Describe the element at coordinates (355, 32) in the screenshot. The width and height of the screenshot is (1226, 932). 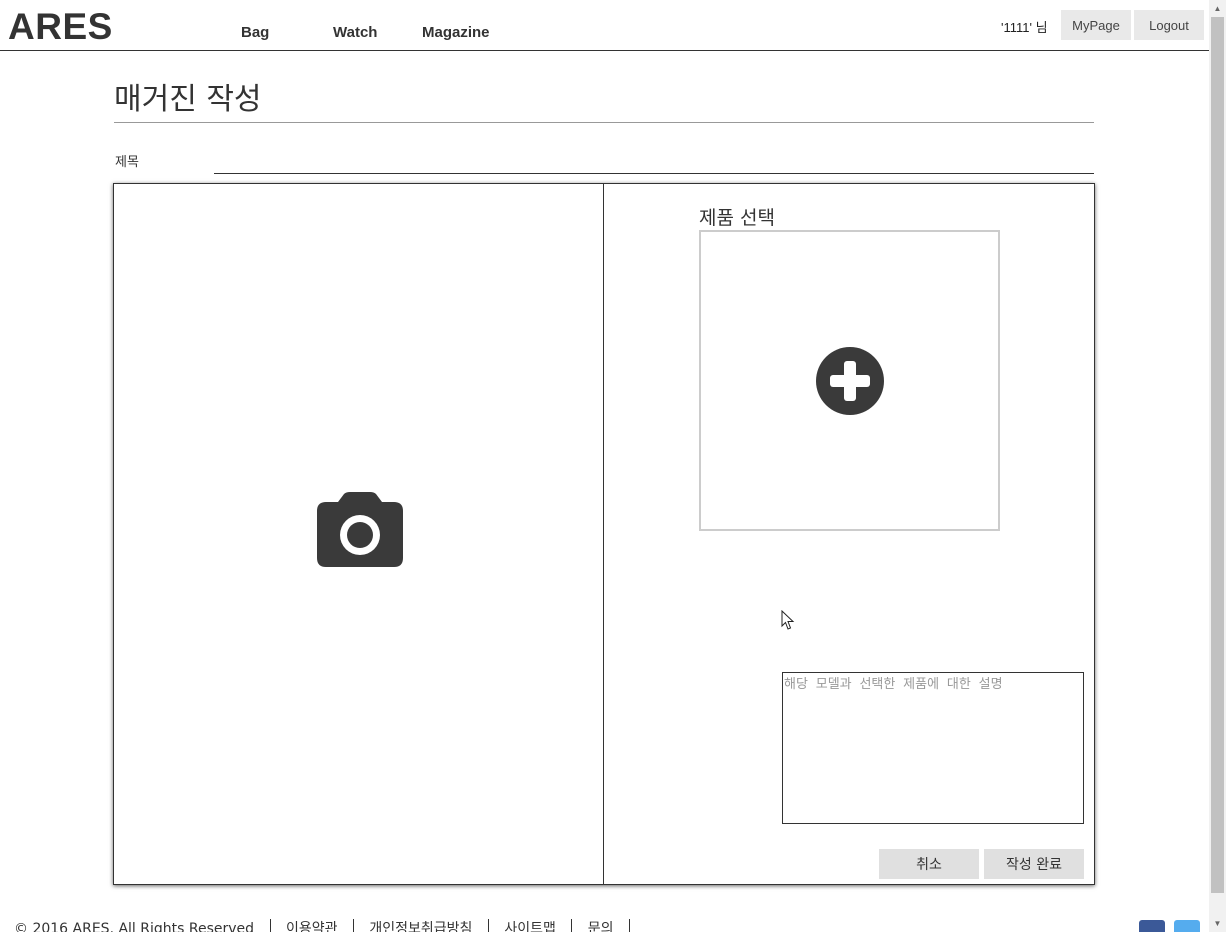
I see `nav-watch: Watch` at that location.